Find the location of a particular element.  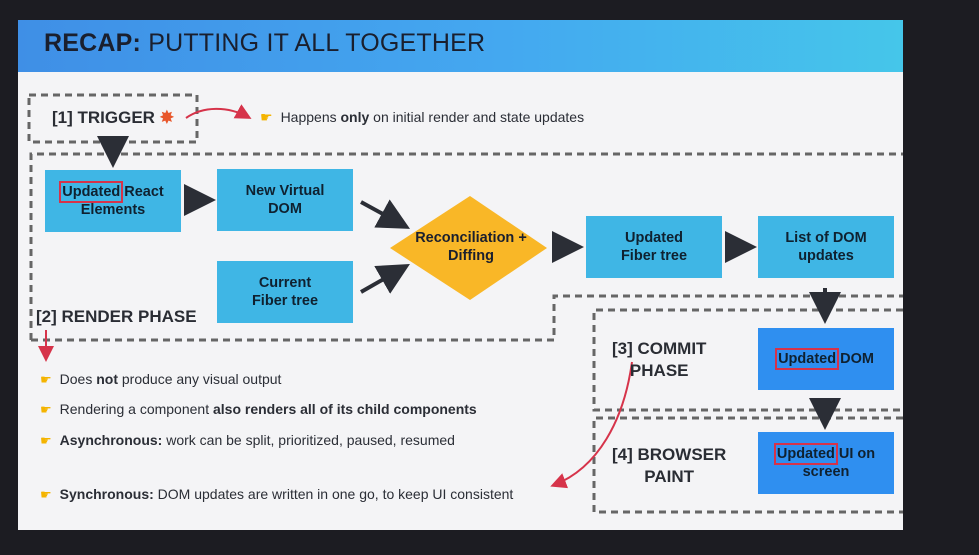

explosion-icon: ✸ is located at coordinates (166, 117).